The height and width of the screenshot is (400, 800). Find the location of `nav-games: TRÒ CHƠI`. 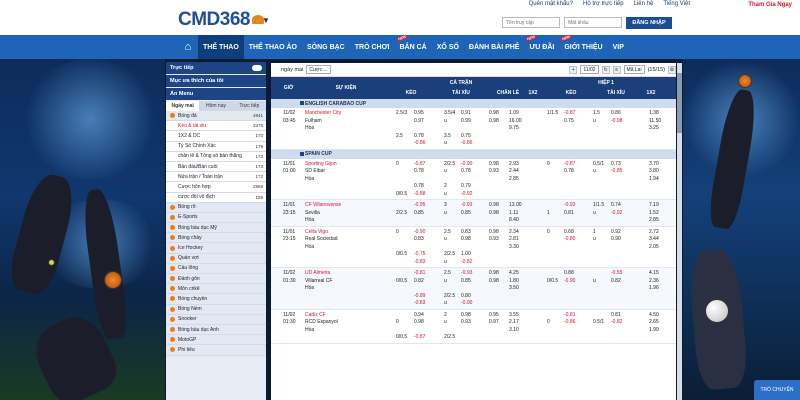

nav-games: TRÒ CHƠI is located at coordinates (372, 47).